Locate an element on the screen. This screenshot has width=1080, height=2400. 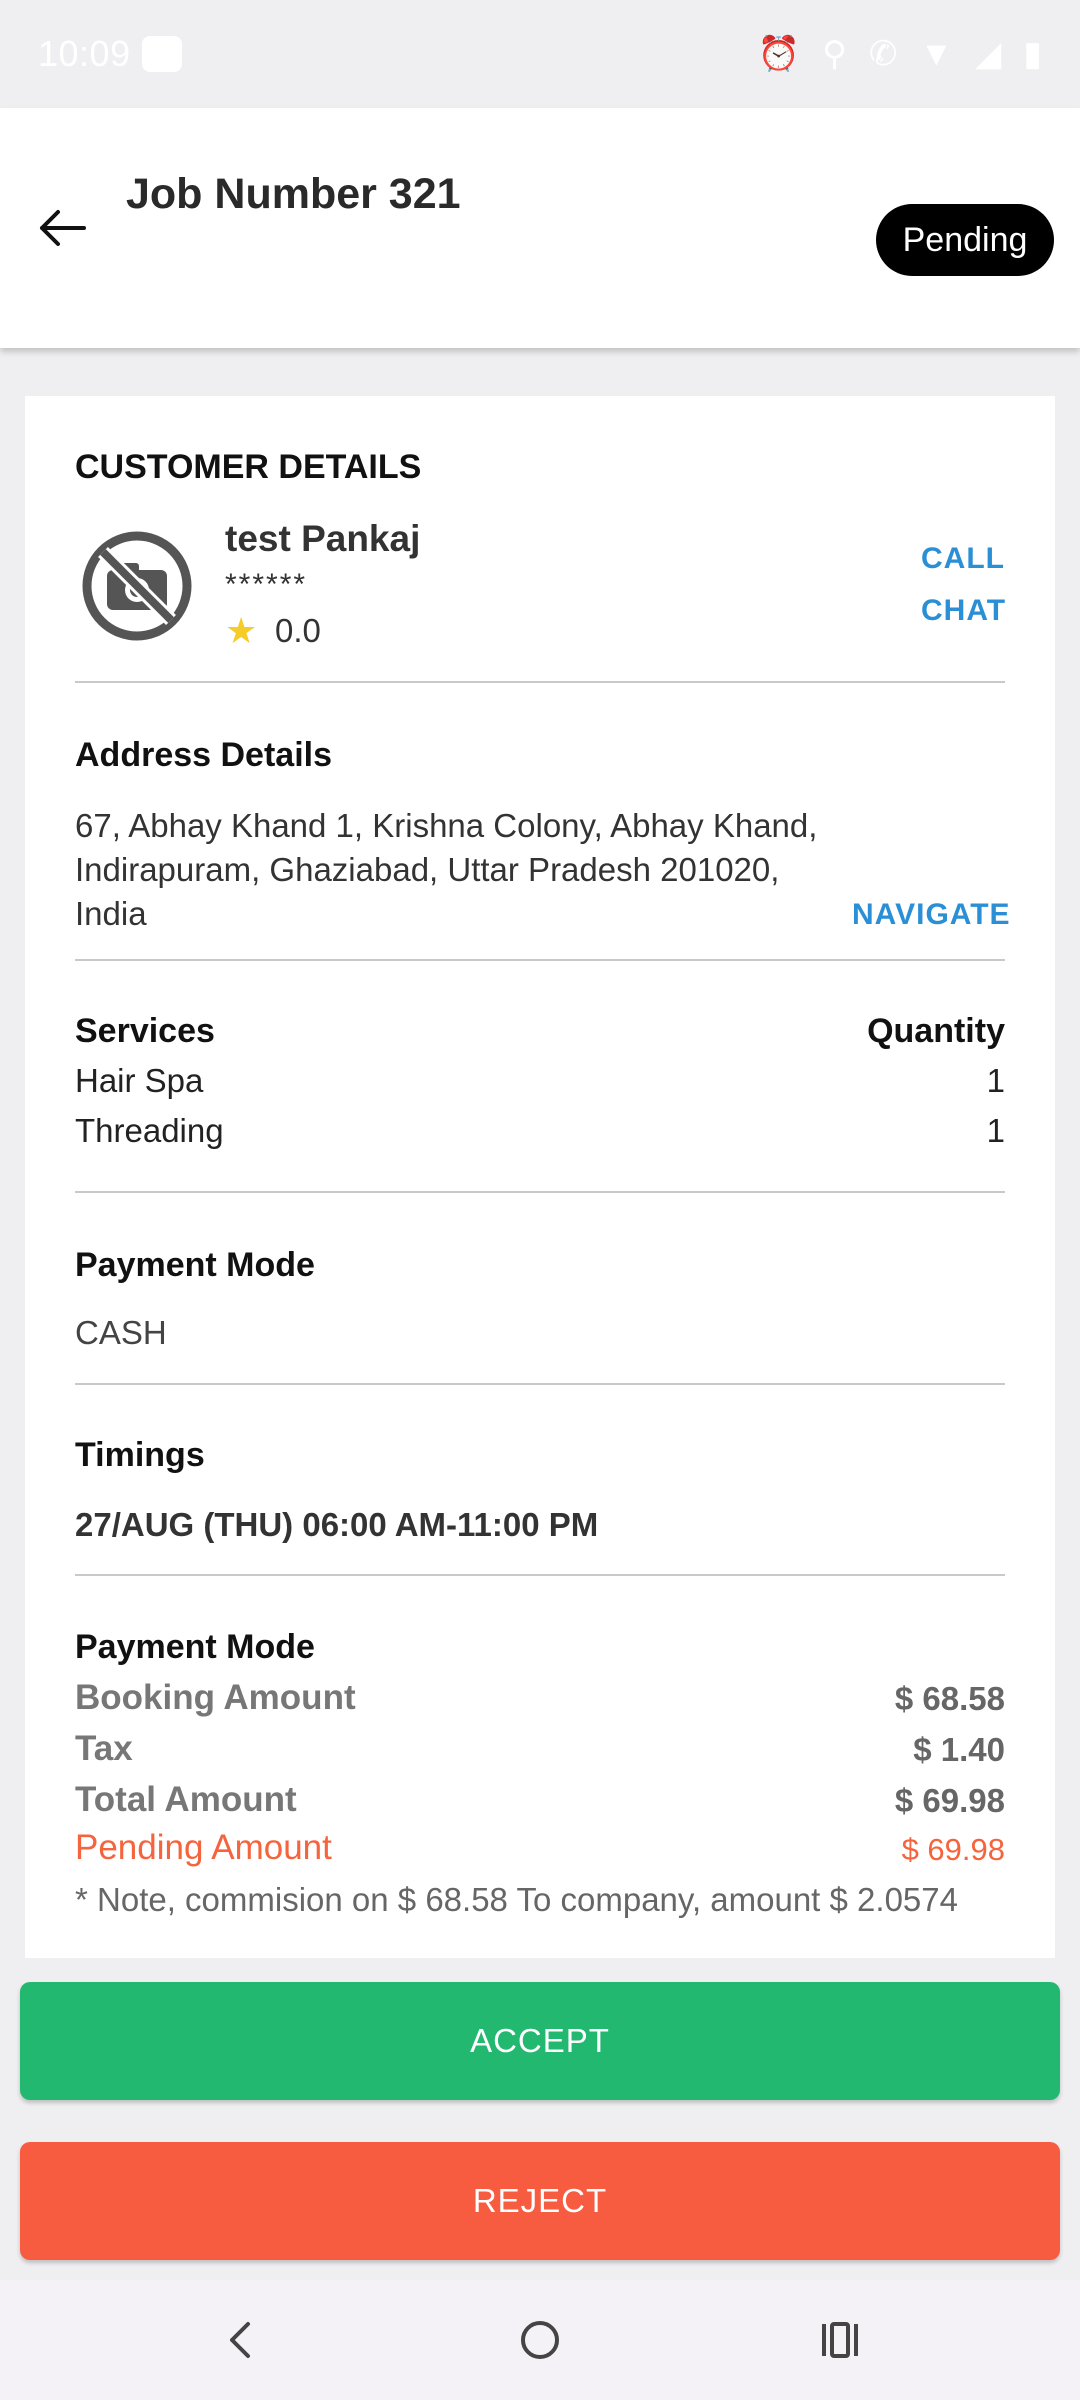
service-name: Threading is located at coordinates (149, 1130).